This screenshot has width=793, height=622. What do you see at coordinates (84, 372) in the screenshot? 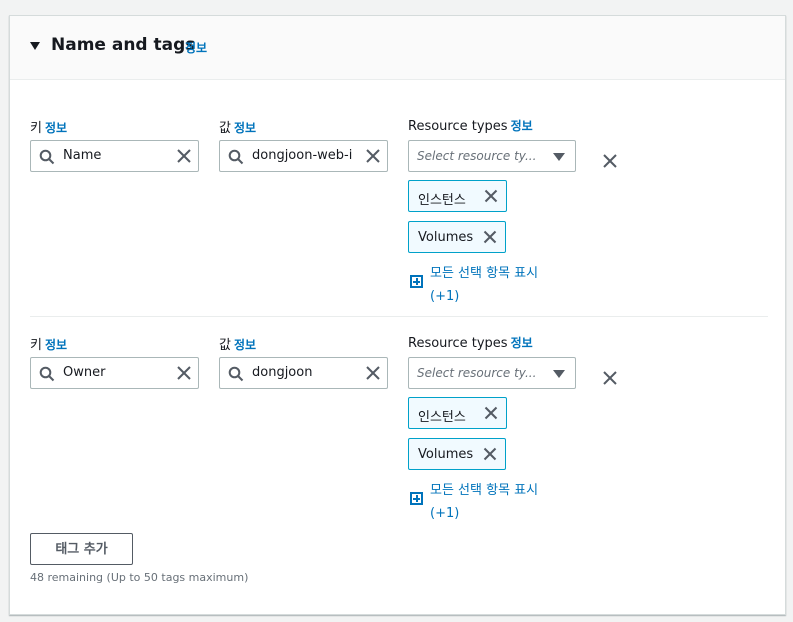
I see `key-input-value: Owner` at bounding box center [84, 372].